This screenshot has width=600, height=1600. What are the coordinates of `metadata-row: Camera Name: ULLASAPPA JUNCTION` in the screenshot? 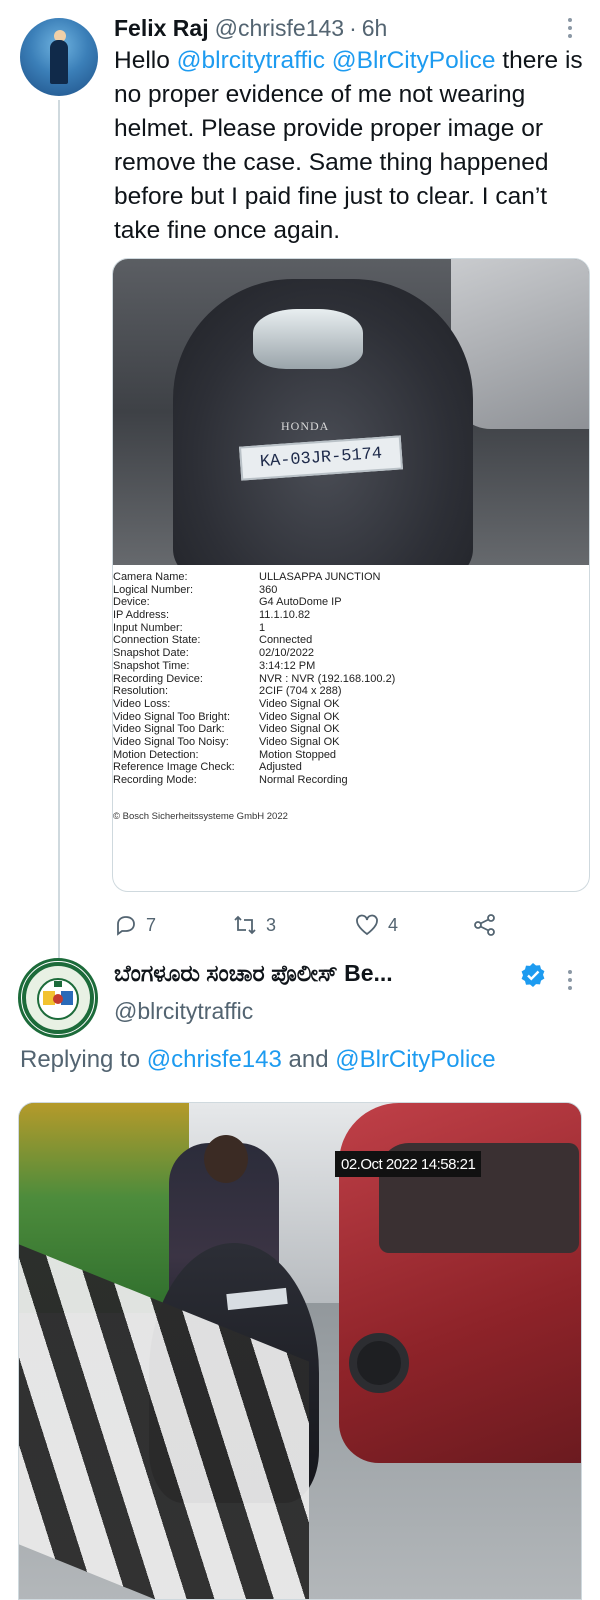 It's located at (351, 577).